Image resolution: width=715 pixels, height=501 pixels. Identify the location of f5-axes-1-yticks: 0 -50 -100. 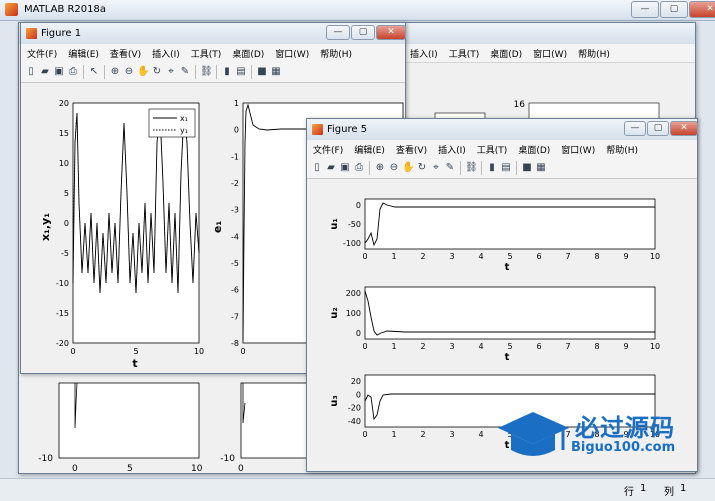
(352, 224).